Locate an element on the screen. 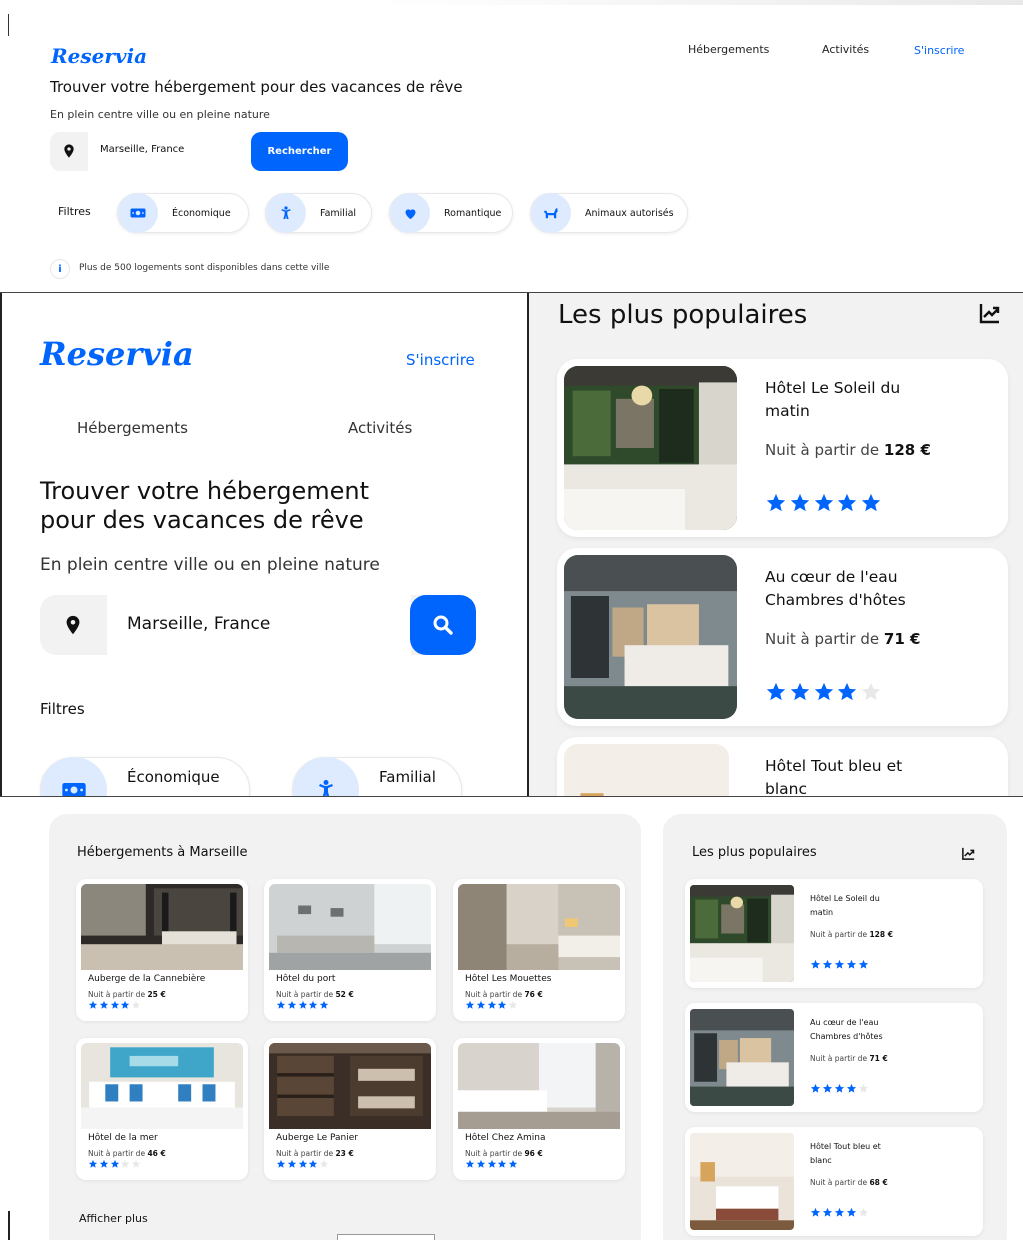  nav-activites-large: Activités is located at coordinates (380, 428).